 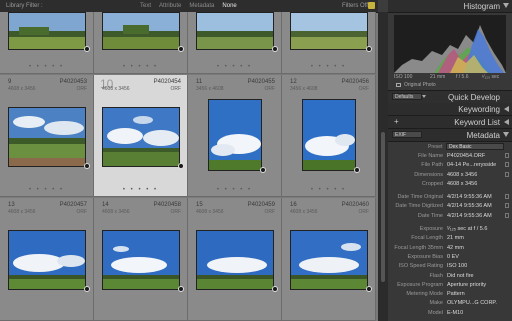 I want to click on filter-tab-text: Text, so click(x=145, y=6).